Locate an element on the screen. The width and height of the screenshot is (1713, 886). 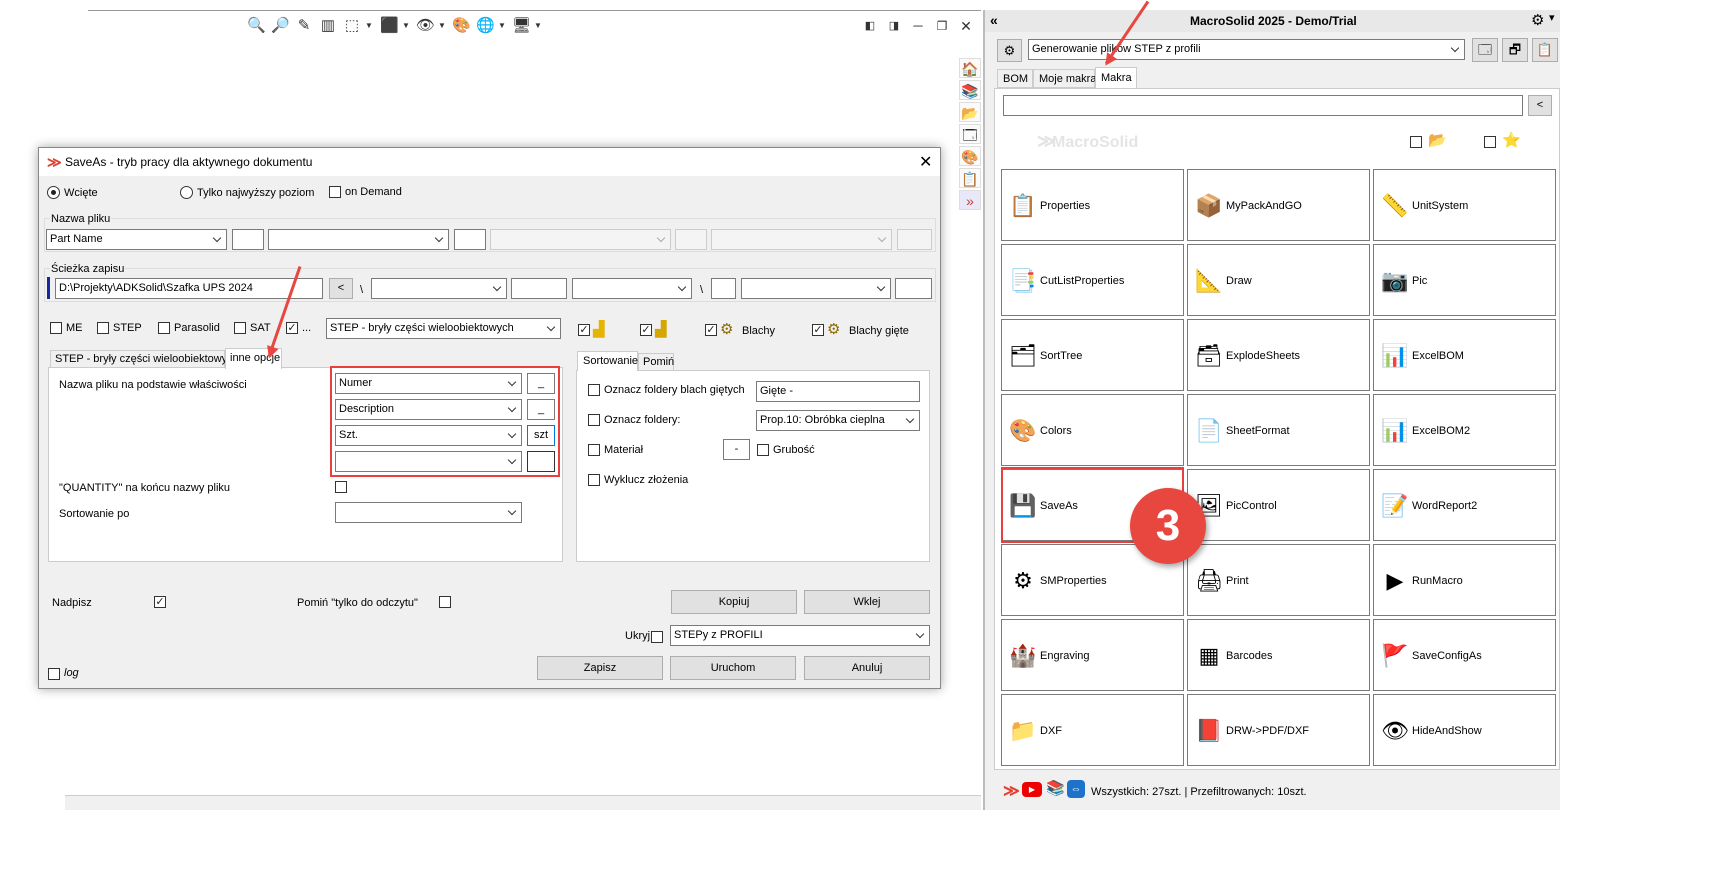
radio-top-level is located at coordinates (186, 192).